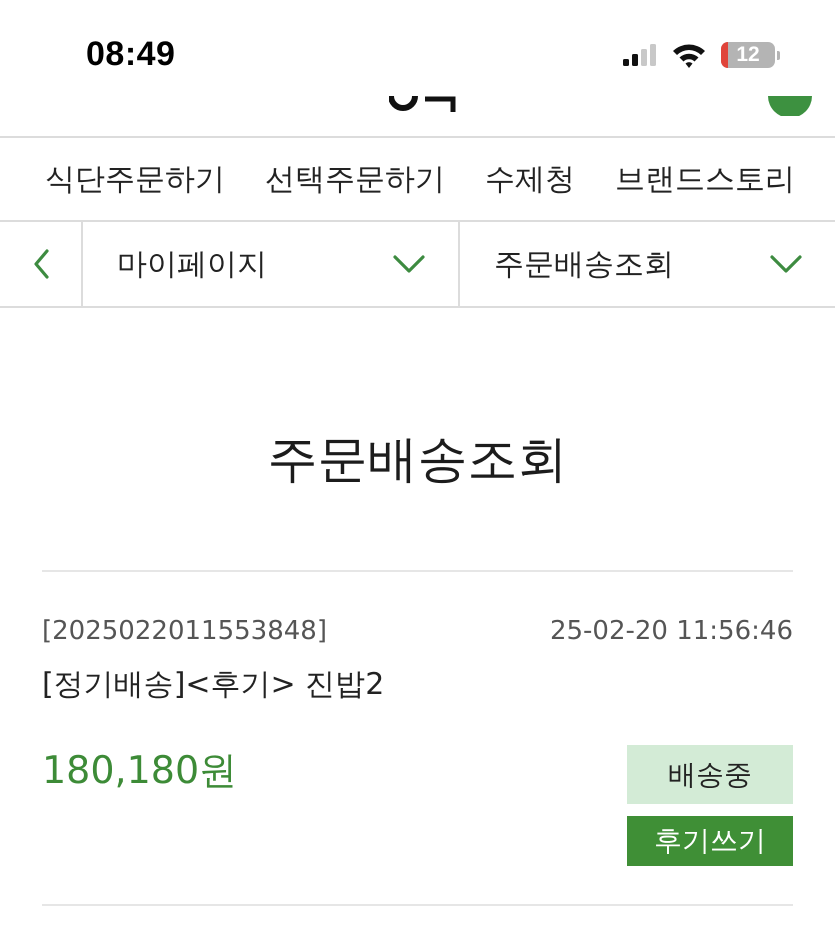 This screenshot has height=946, width=835. What do you see at coordinates (355, 179) in the screenshot?
I see `nav-link: 선택주문하기` at bounding box center [355, 179].